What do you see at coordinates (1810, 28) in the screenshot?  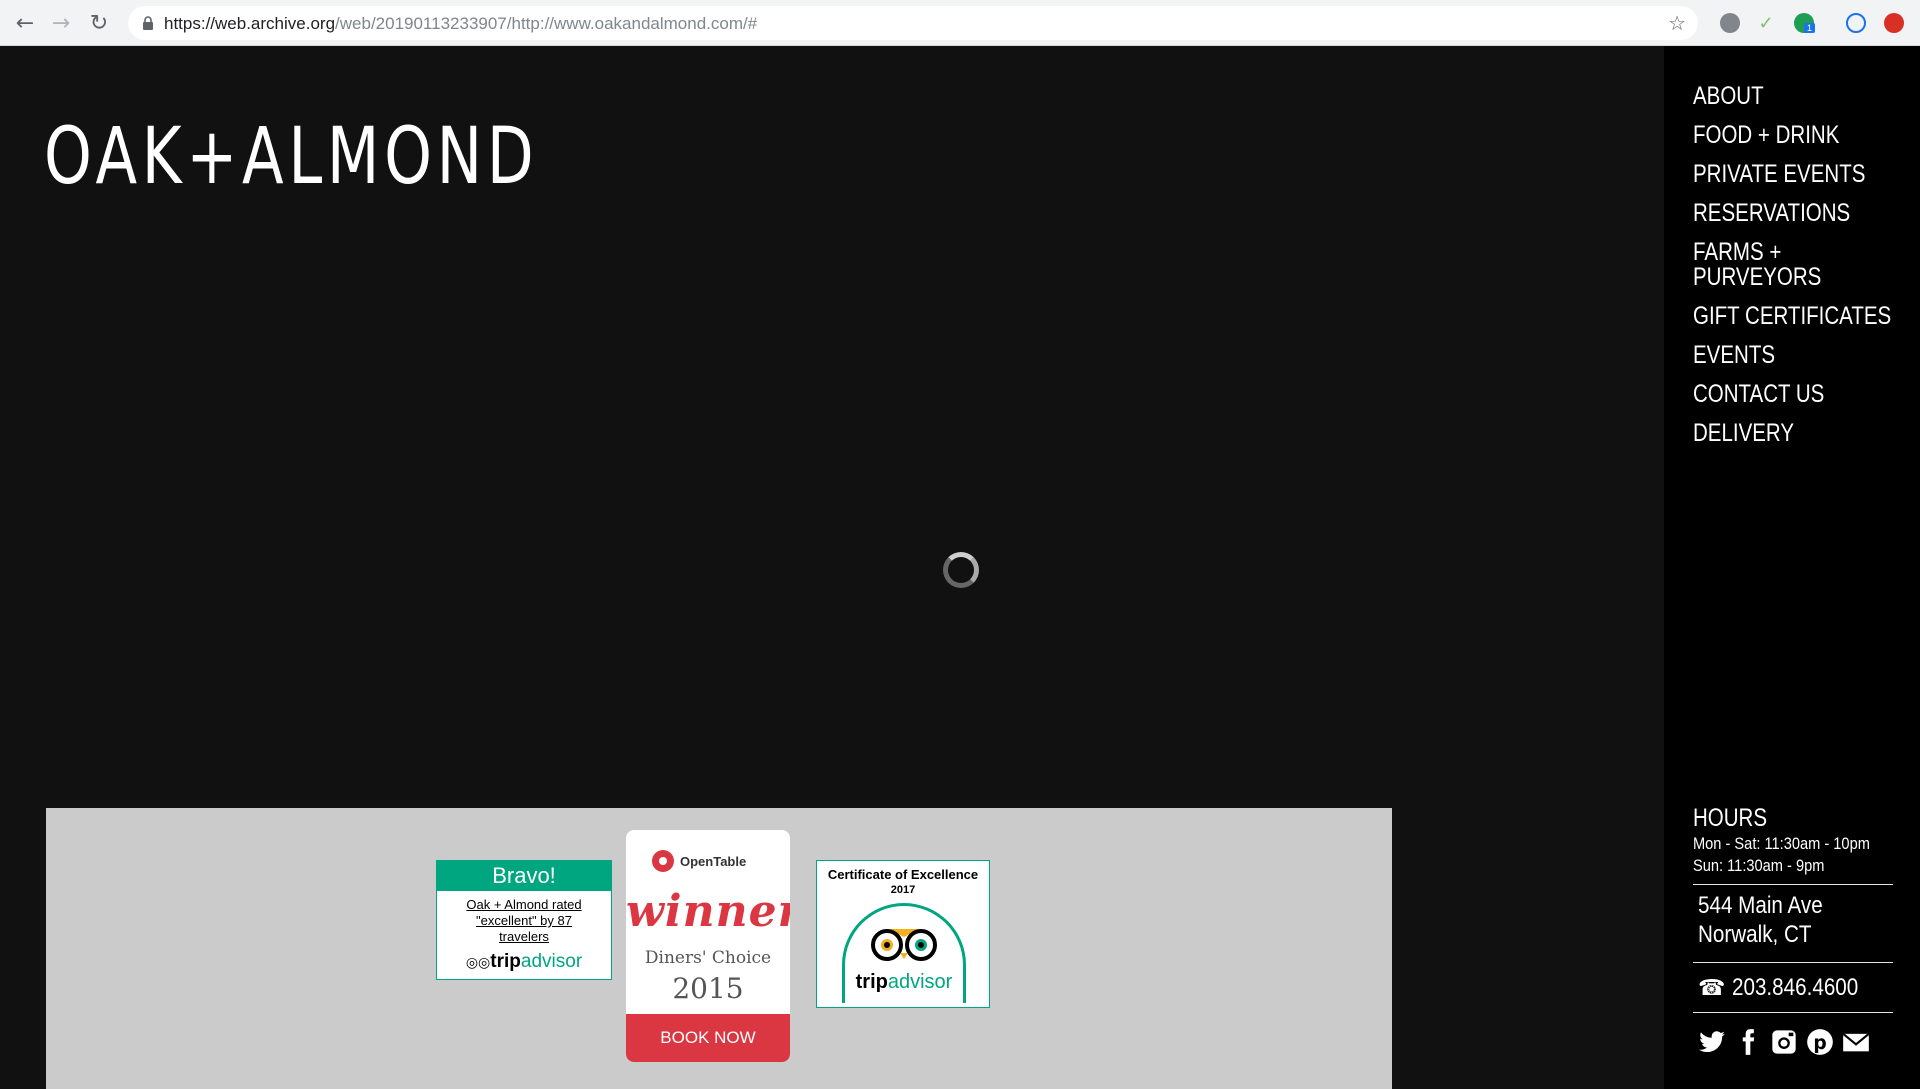 I see `extension-badge: 1` at bounding box center [1810, 28].